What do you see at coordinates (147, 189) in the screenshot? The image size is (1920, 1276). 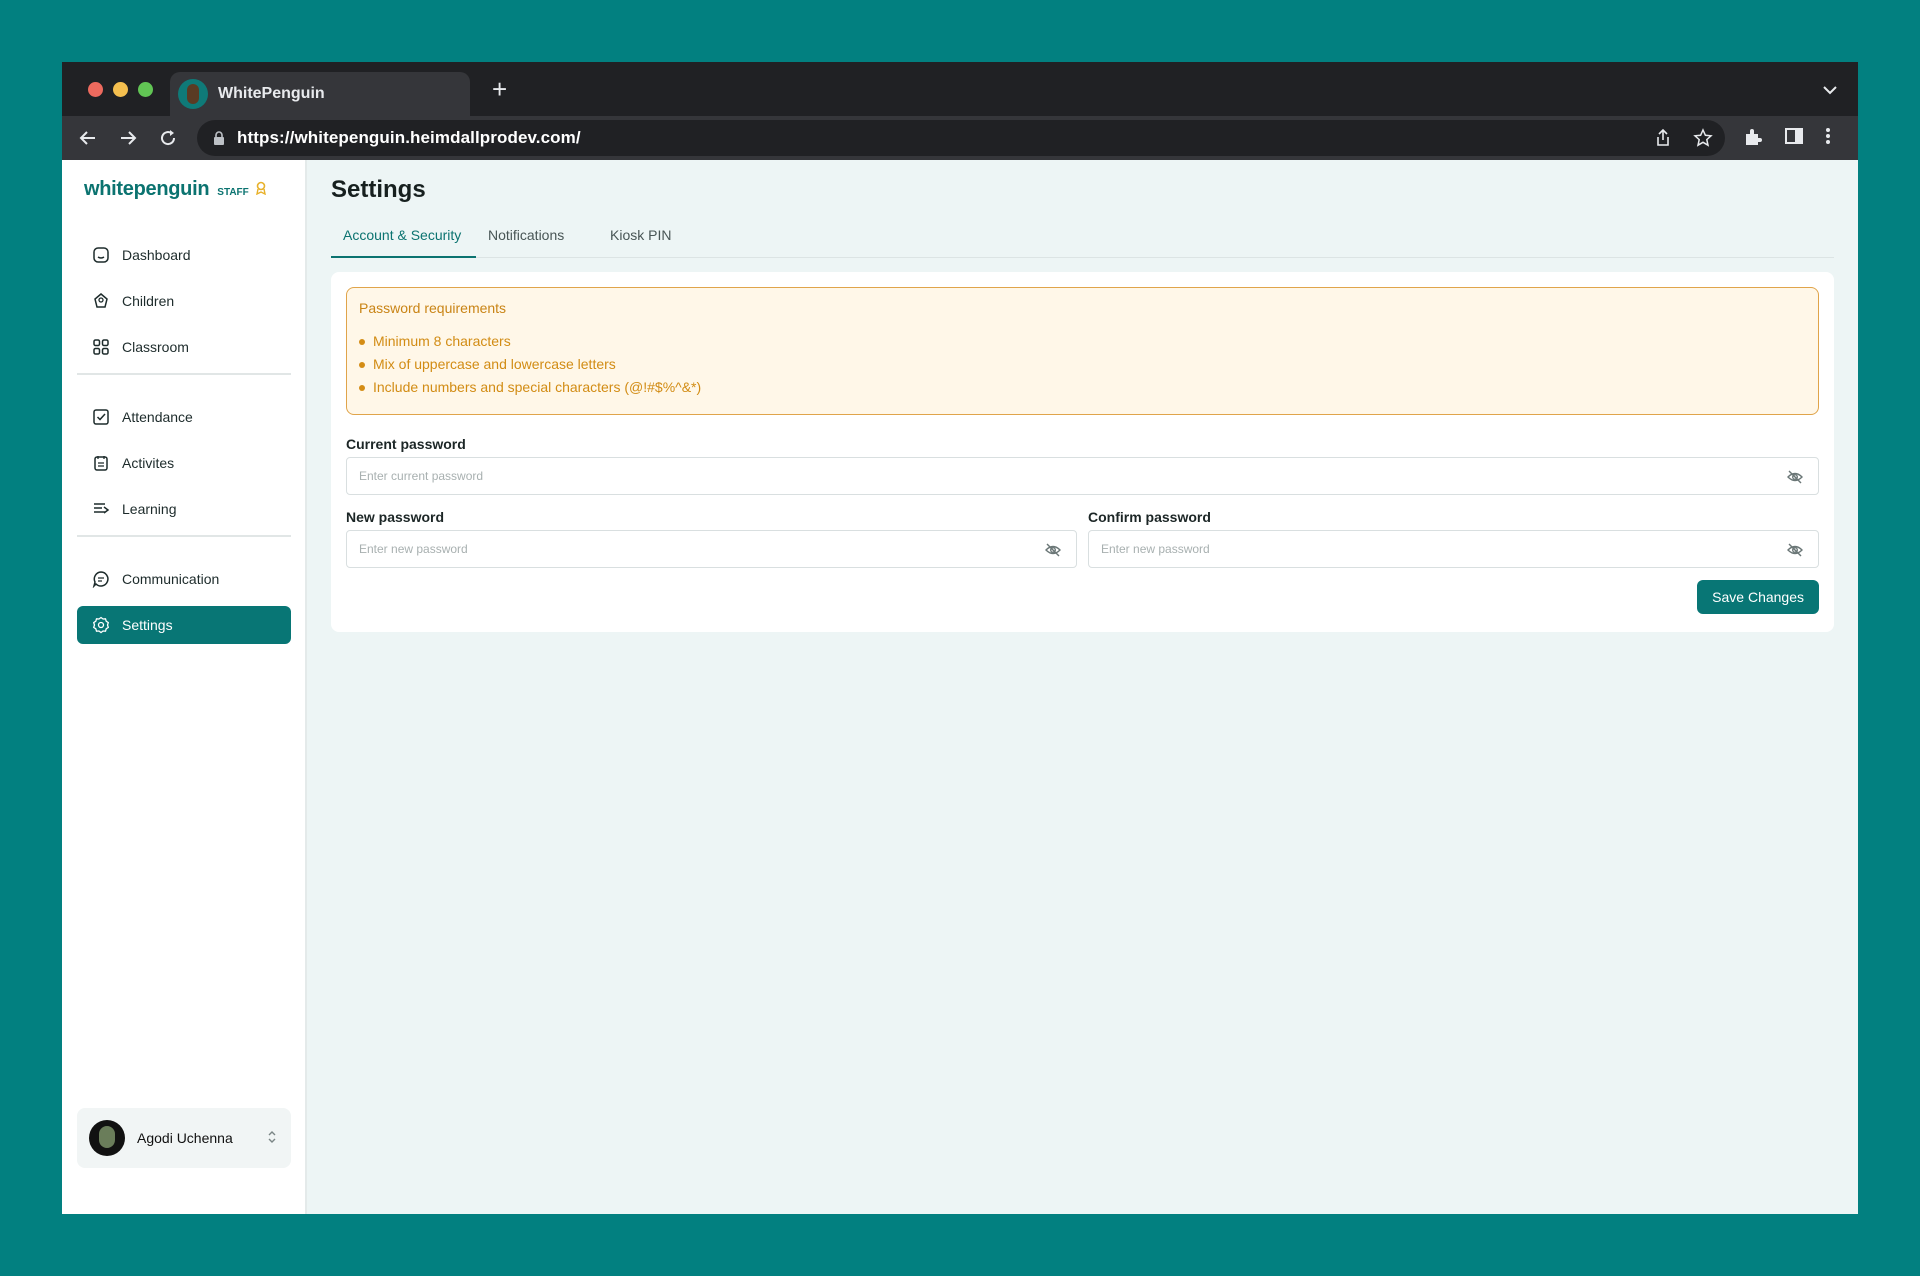 I see `brand-name: whitepenguin` at bounding box center [147, 189].